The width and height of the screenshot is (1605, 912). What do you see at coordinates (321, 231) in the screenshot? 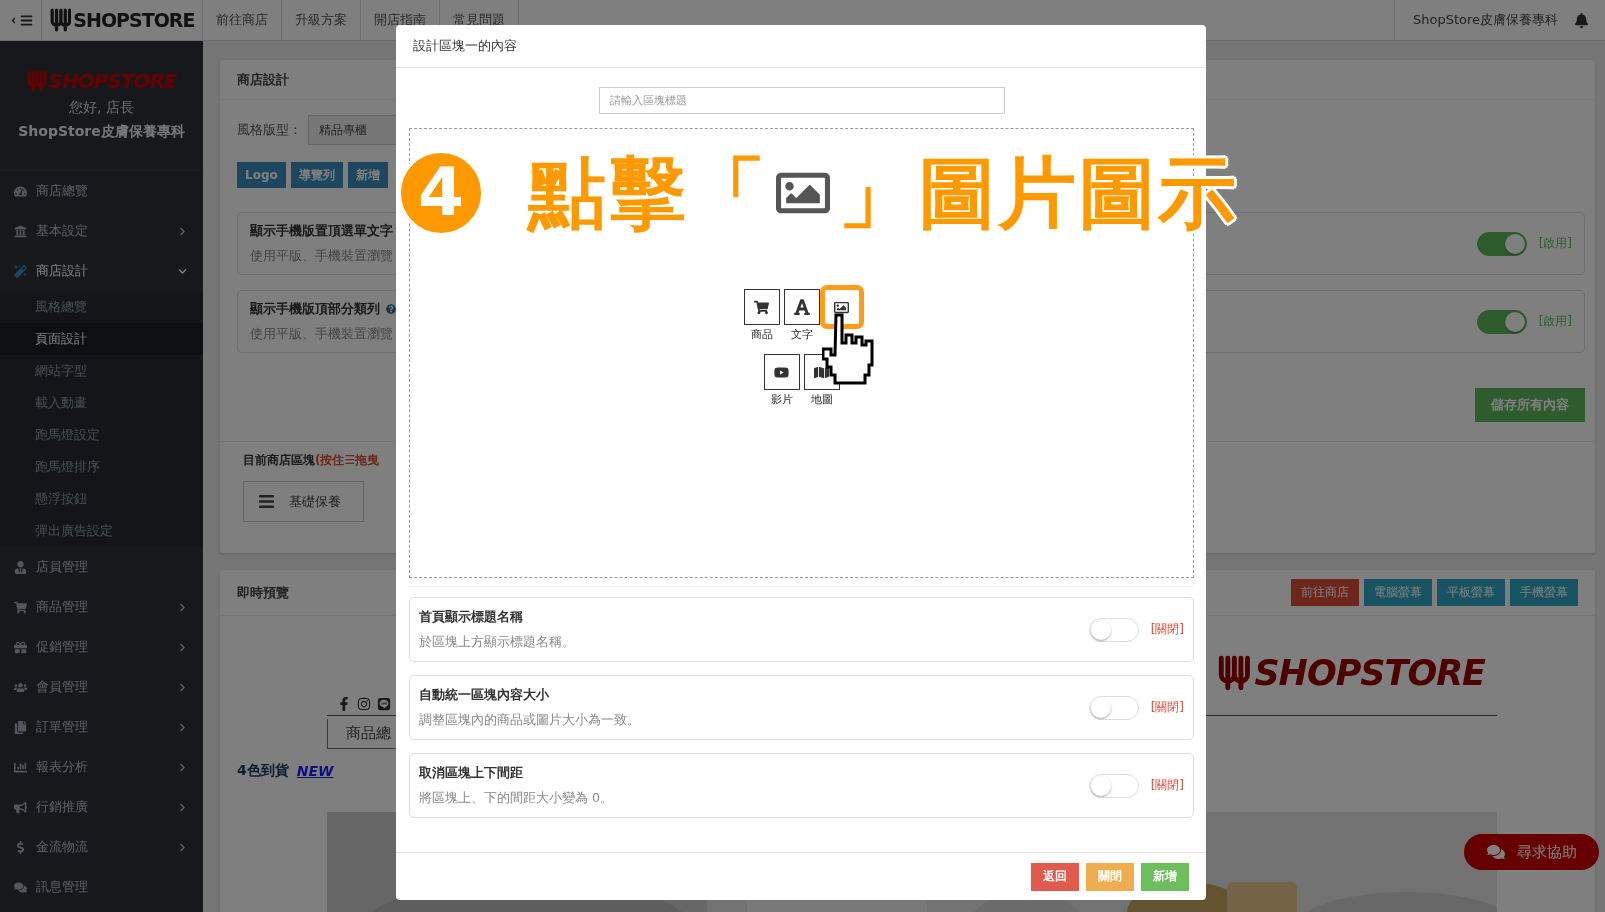
I see `setting-title: 顯示手機版置頂選單文字` at bounding box center [321, 231].